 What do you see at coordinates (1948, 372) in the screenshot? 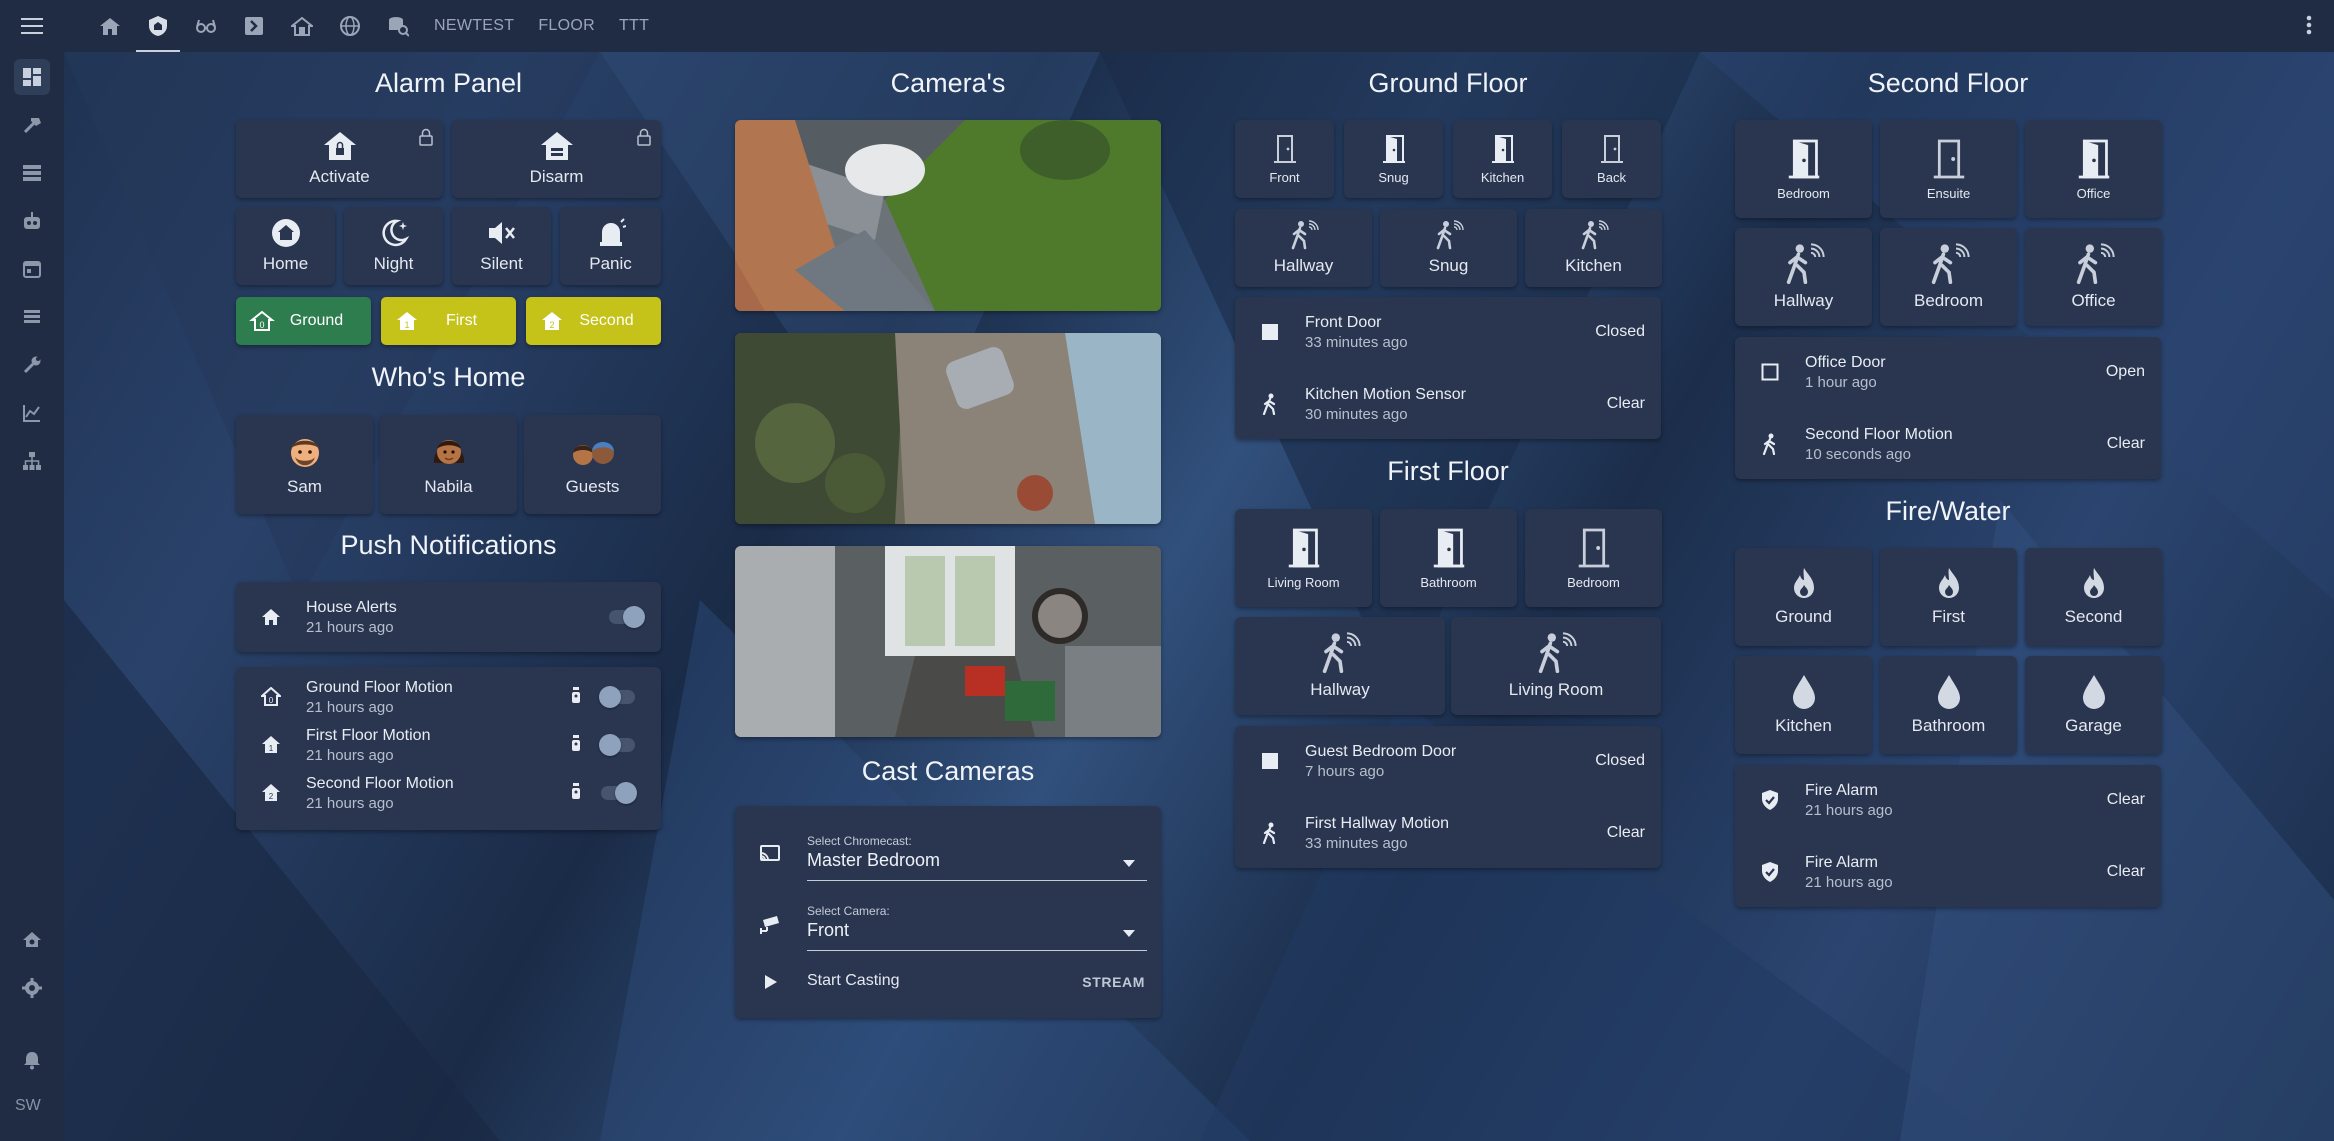
I see `list-item: Office Door 1 hour ago Open` at bounding box center [1948, 372].